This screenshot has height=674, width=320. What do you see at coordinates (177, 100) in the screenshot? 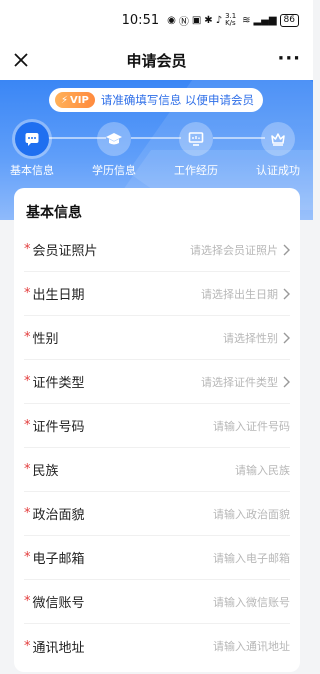
I see `tip-text: 请准确填写信息 以便申请会员` at bounding box center [177, 100].